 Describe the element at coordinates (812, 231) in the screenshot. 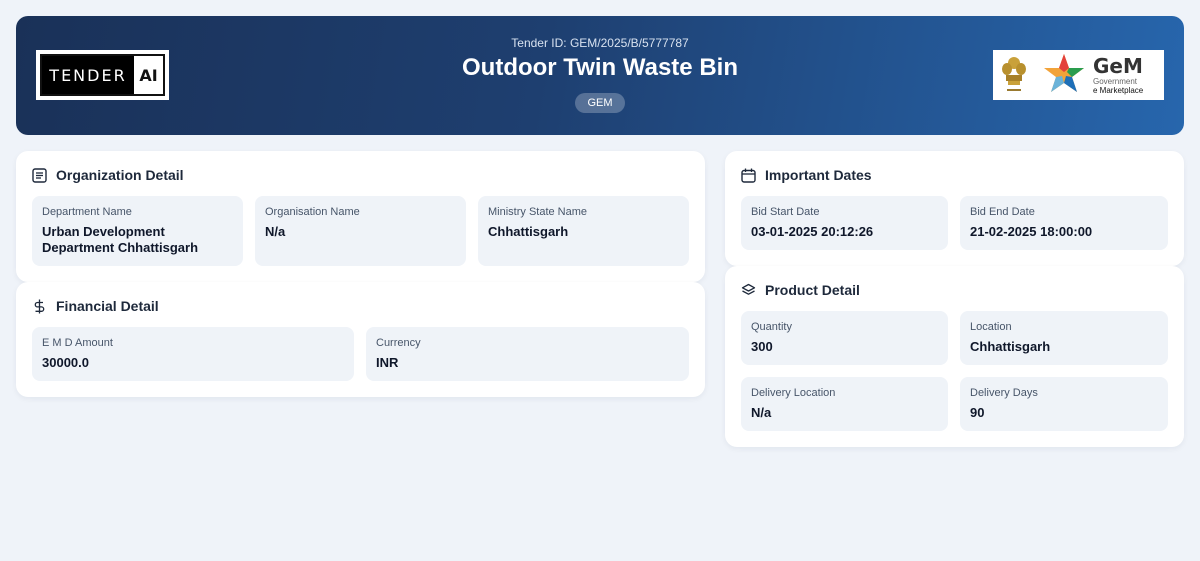

I see `field-value: 03-01-2025 20:12:26` at that location.